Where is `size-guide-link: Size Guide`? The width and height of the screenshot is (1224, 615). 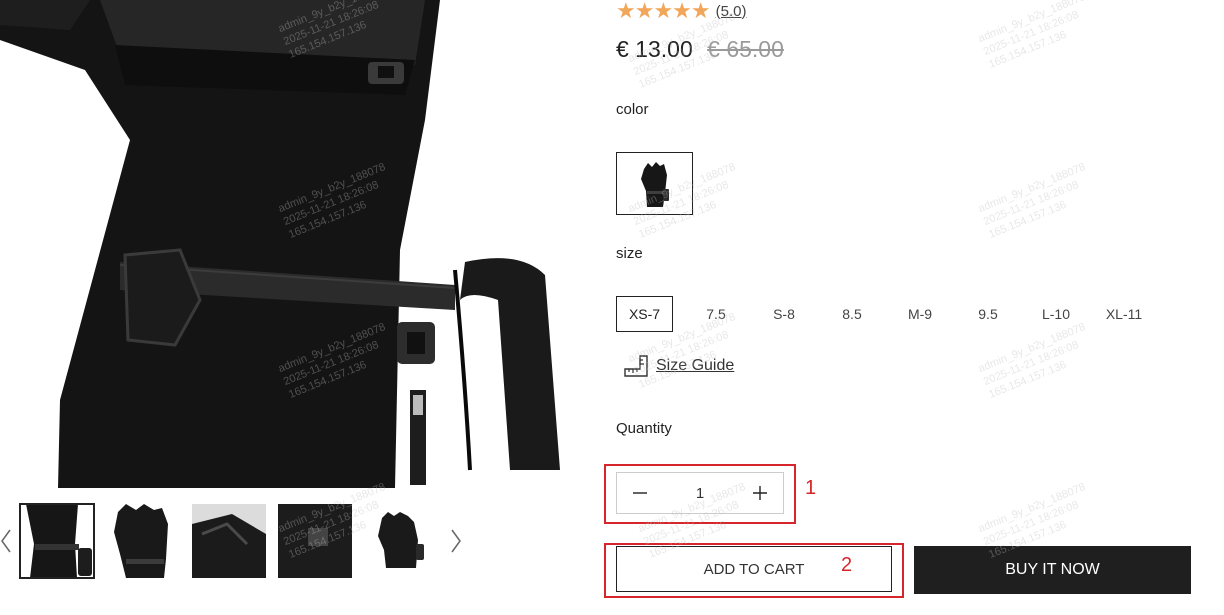
size-guide-link: Size Guide is located at coordinates (679, 366).